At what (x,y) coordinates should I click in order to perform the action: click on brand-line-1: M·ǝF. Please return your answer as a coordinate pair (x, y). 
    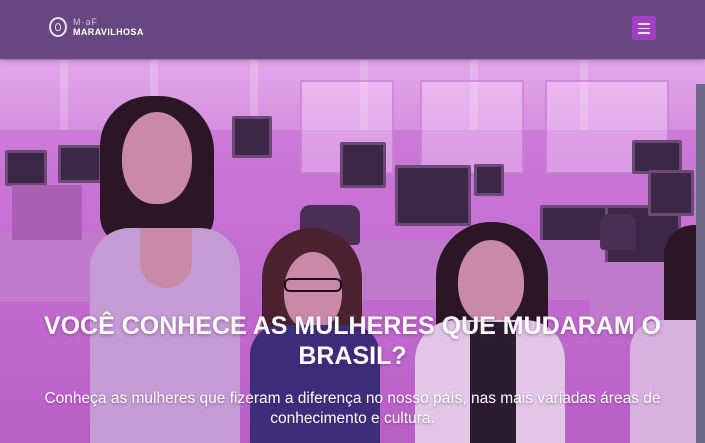
    Looking at the image, I should click on (85, 22).